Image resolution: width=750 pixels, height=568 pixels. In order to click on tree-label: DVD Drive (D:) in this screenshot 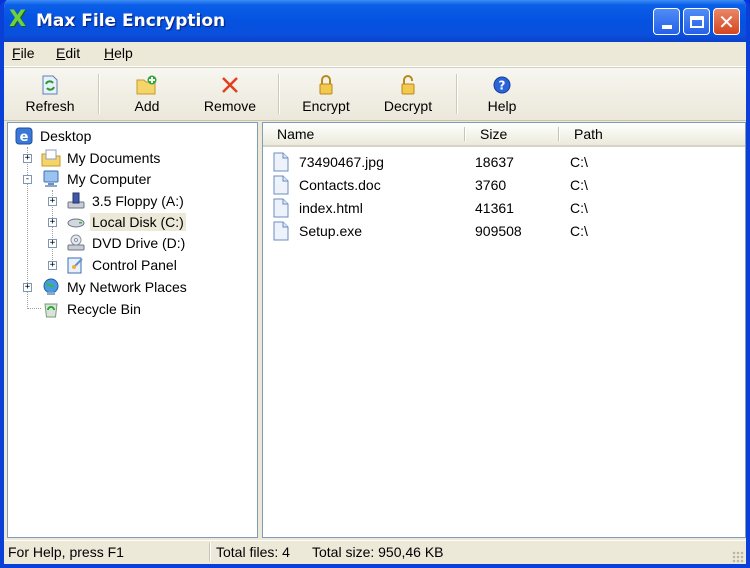, I will do `click(139, 243)`.